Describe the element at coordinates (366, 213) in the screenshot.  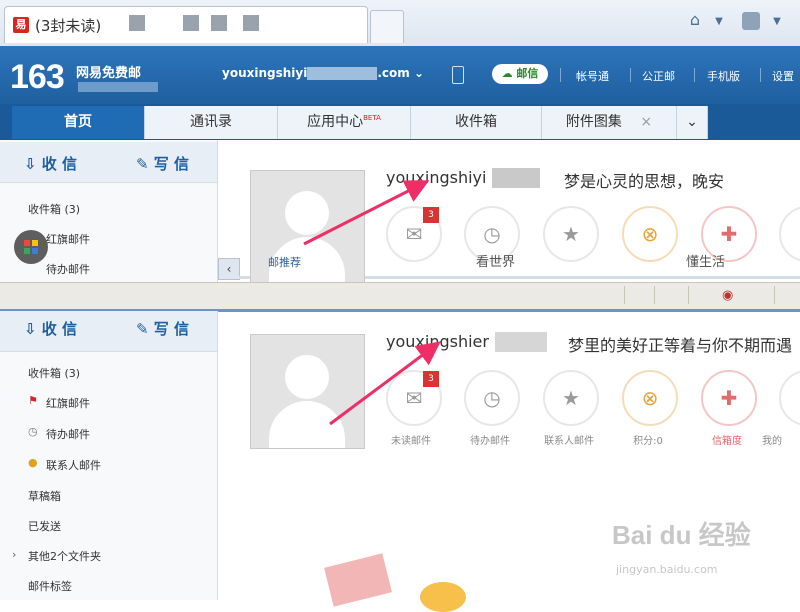
I see `arrow-top` at that location.